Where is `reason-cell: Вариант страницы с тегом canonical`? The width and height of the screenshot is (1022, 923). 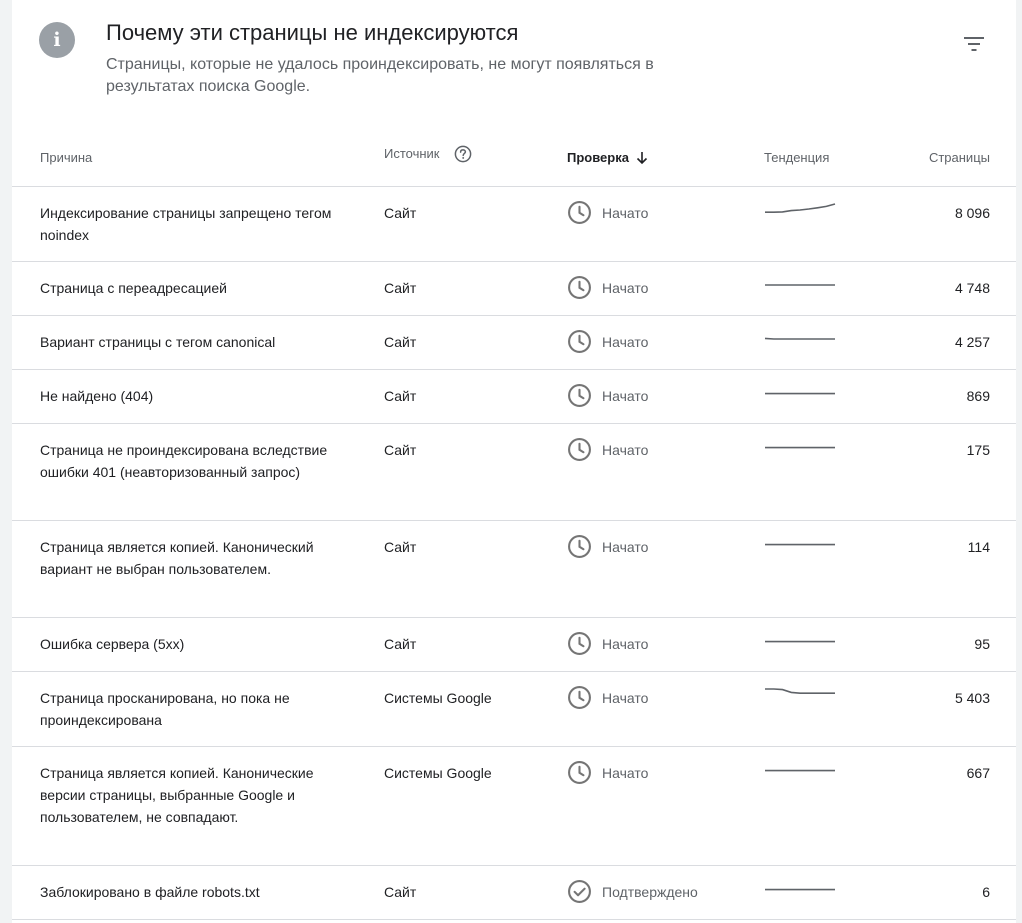
reason-cell: Вариант страницы с тегом canonical is located at coordinates (158, 342).